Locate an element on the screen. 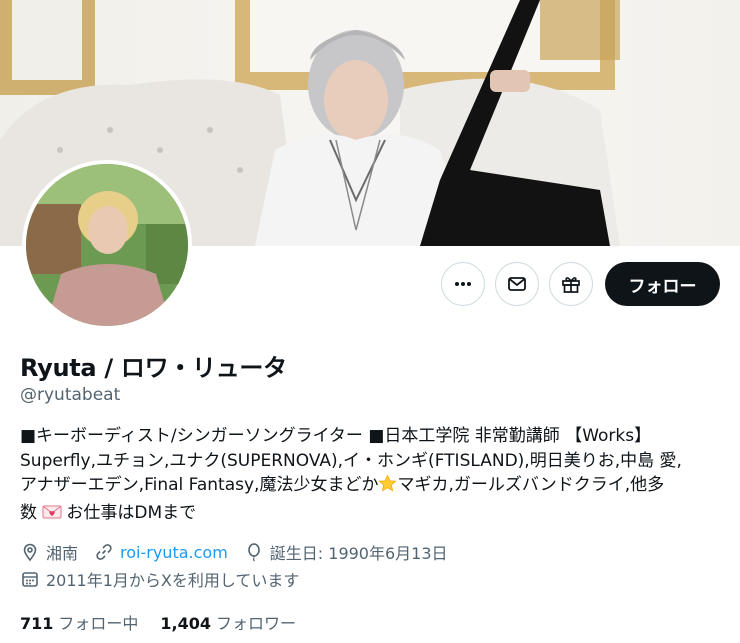  avatar-photo is located at coordinates (107, 245).